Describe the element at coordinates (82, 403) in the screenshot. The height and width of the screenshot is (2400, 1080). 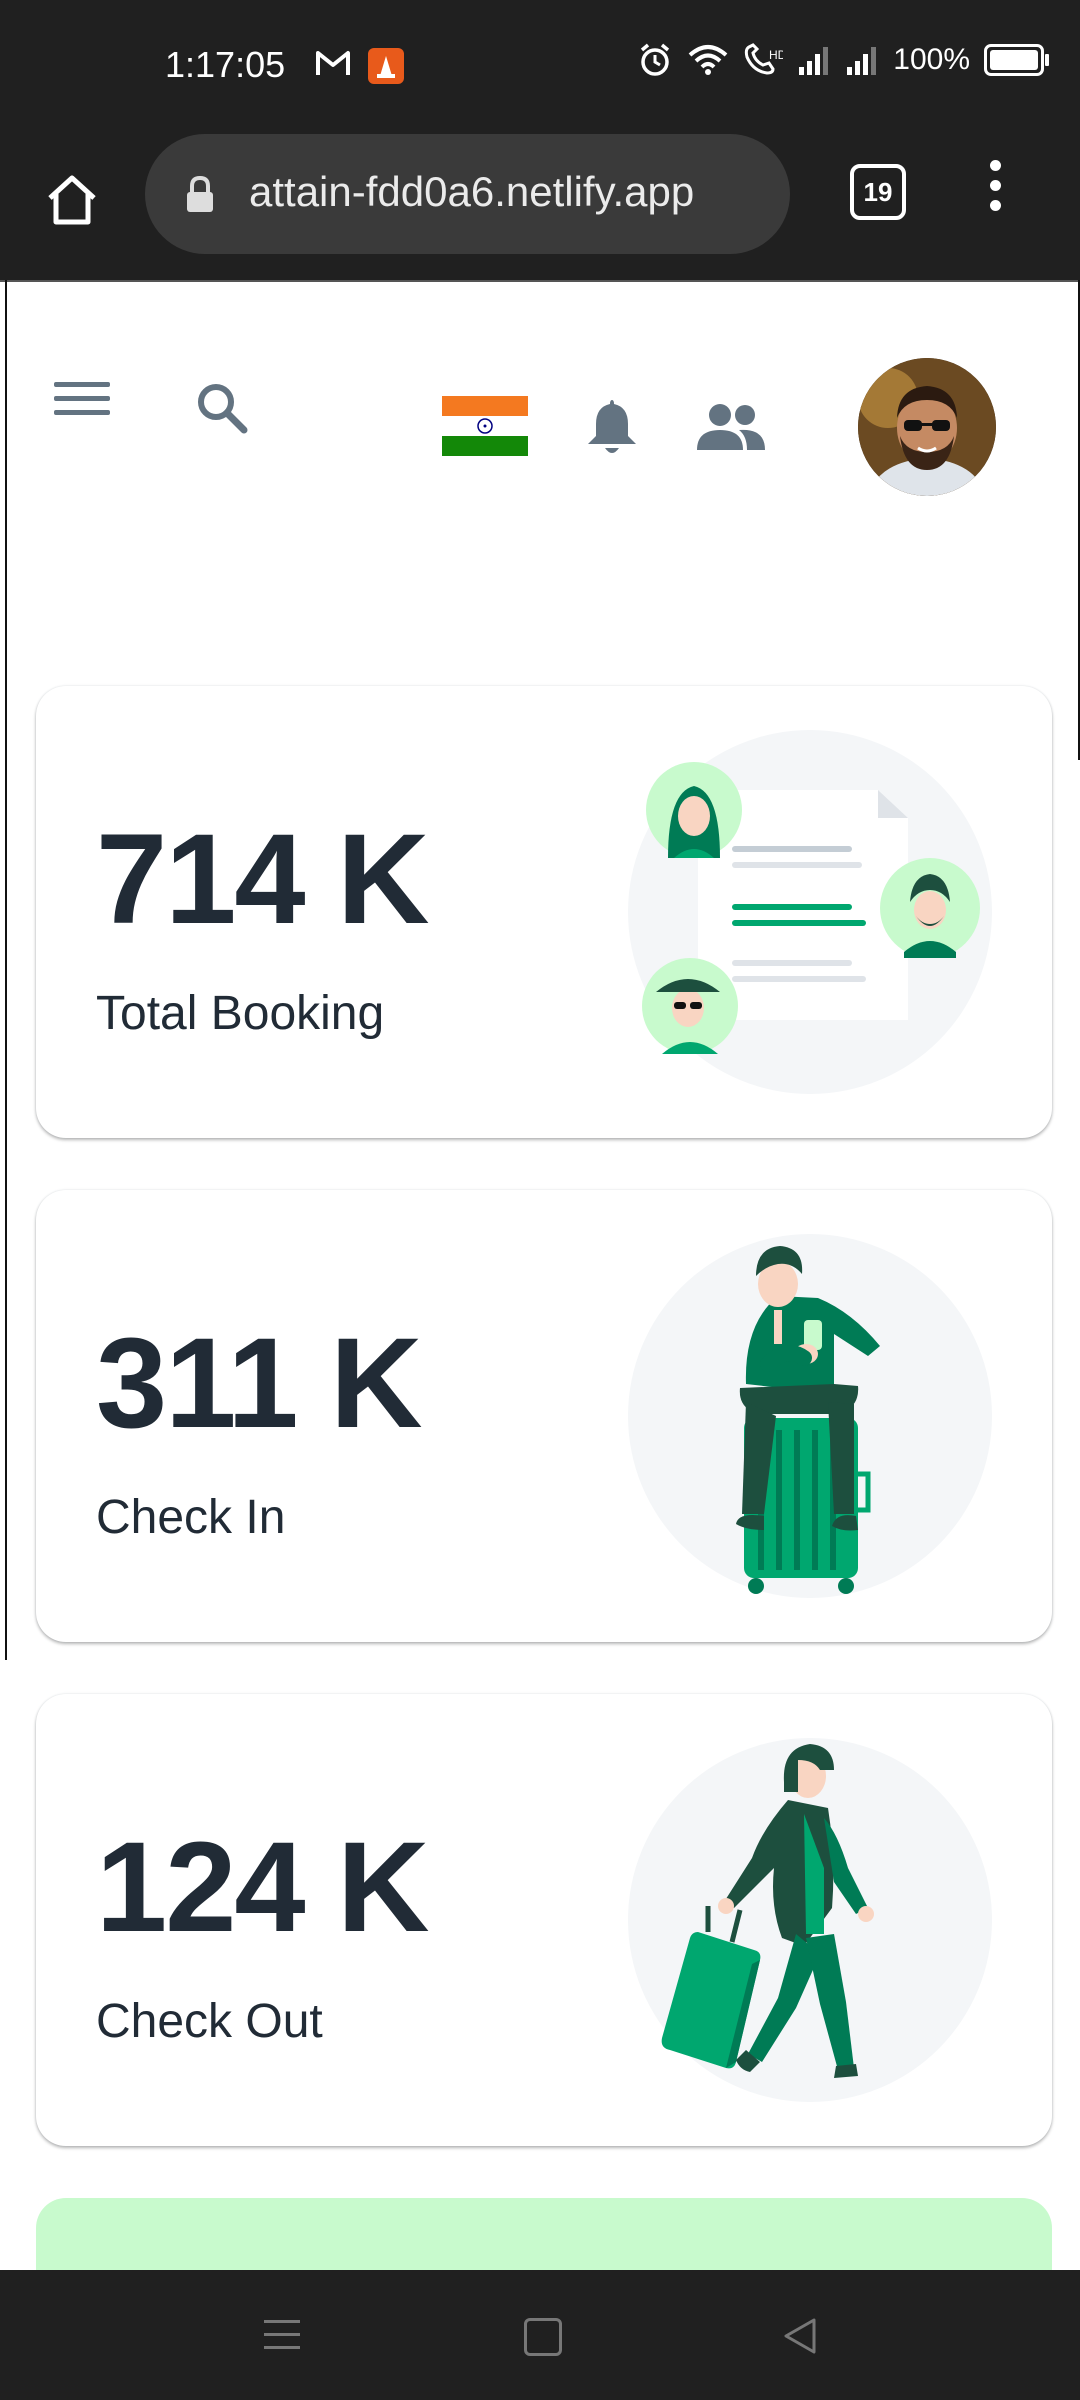
I see `menu-icon` at that location.